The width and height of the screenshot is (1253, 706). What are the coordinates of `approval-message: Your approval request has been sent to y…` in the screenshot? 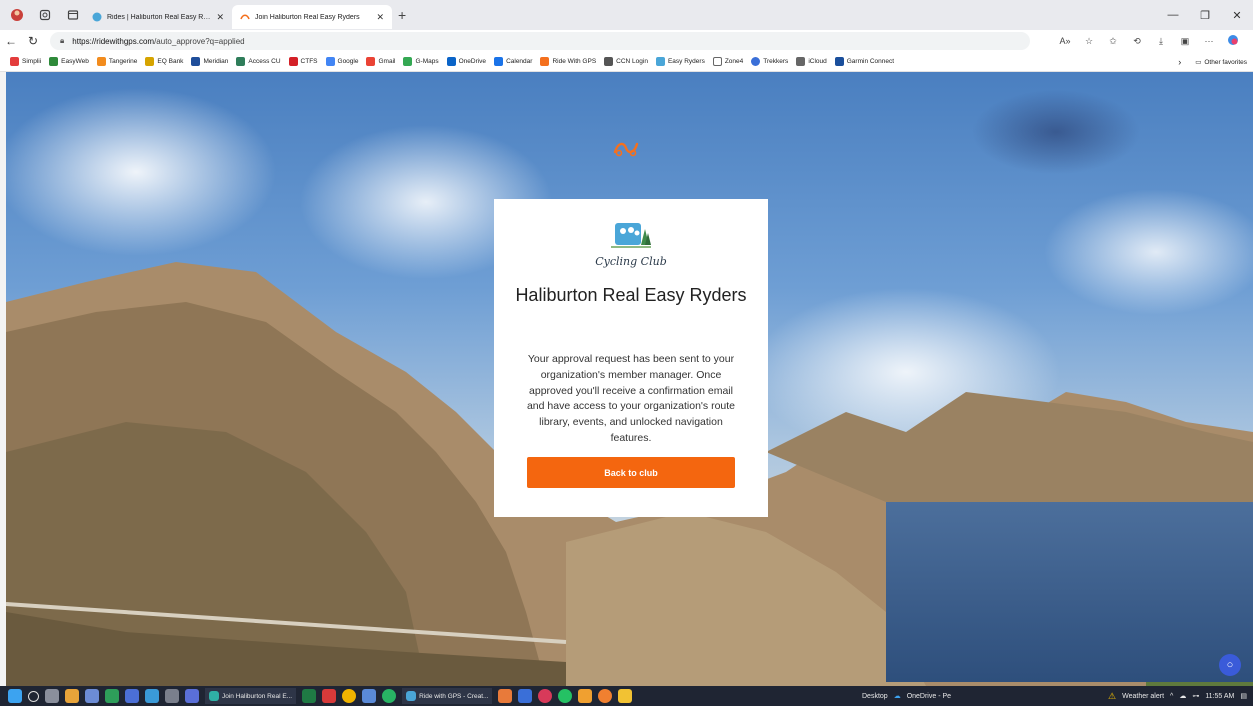 It's located at (631, 398).